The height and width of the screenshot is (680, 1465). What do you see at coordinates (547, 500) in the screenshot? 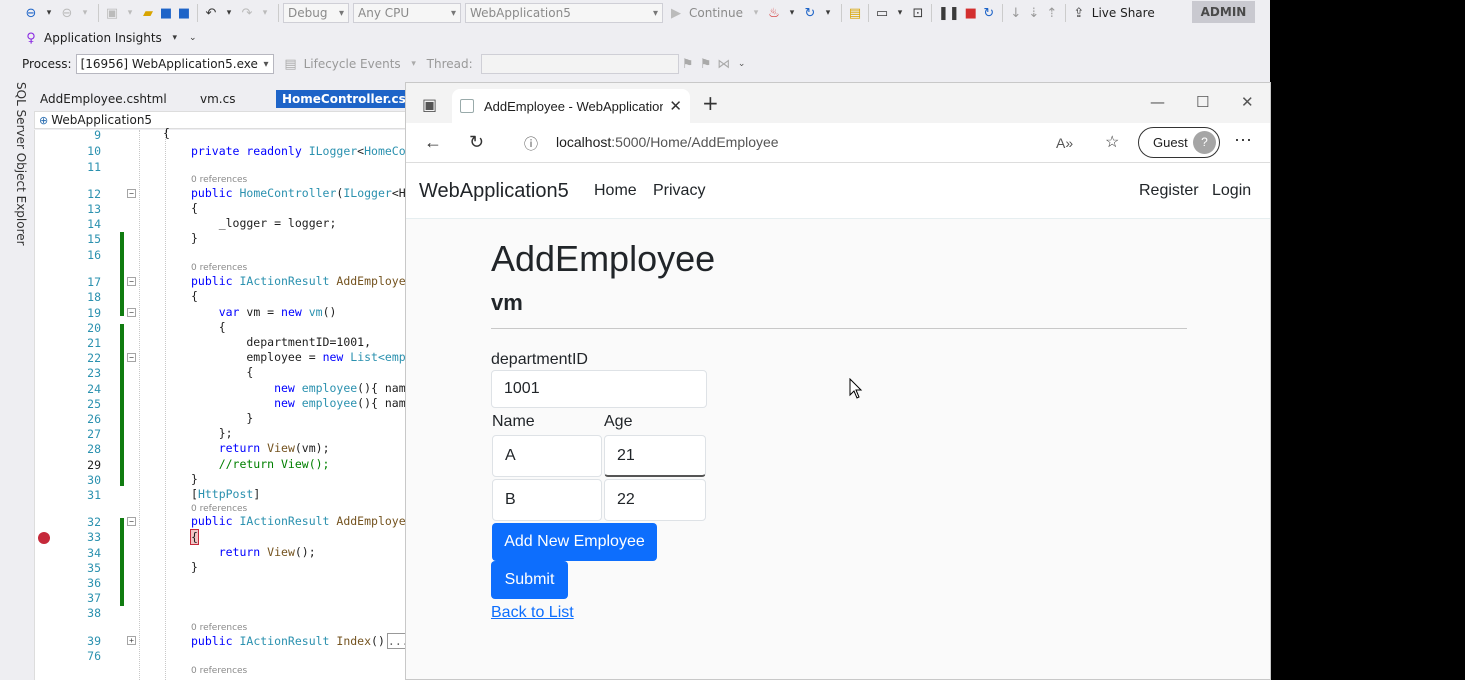
I see `employee-name-input: B` at bounding box center [547, 500].